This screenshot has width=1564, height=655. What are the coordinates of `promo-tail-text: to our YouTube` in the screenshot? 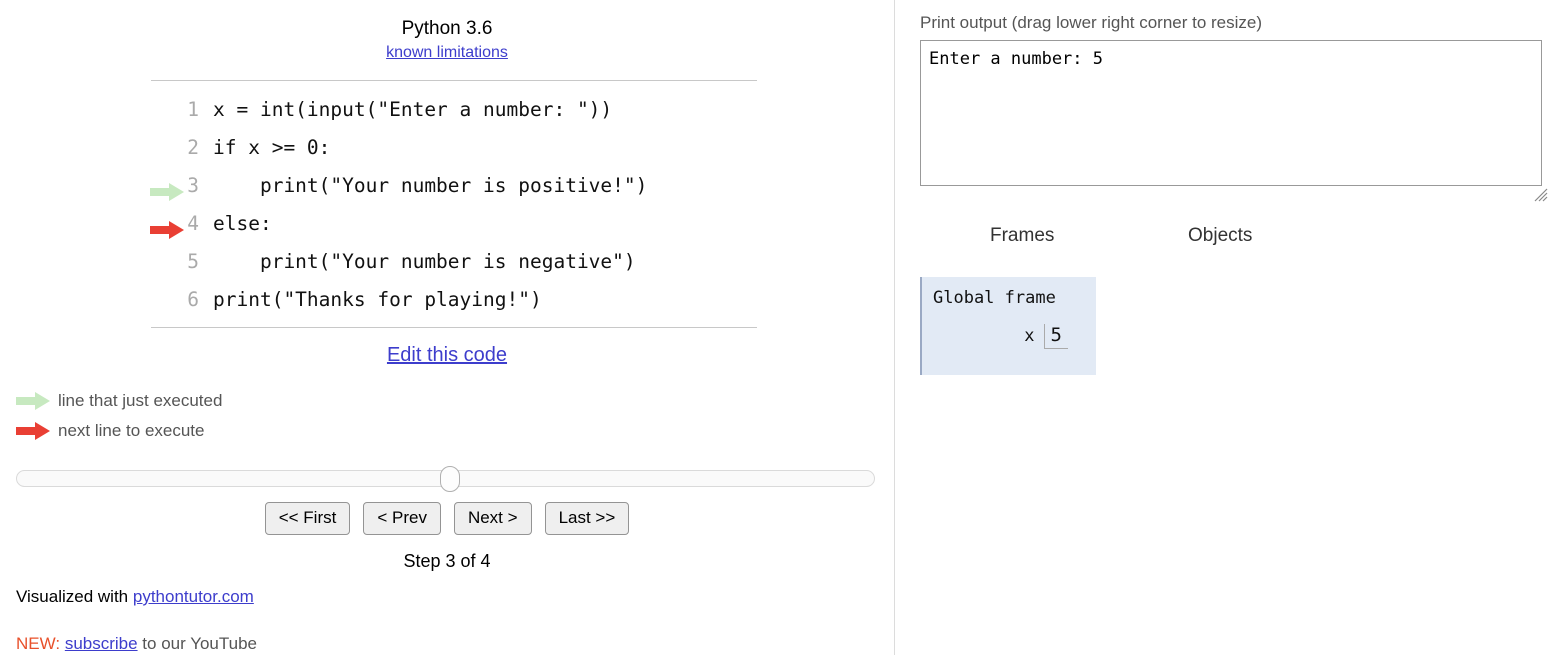 It's located at (197, 643).